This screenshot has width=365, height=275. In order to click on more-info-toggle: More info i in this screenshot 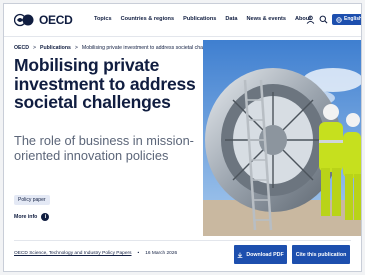, I will do `click(32, 217)`.